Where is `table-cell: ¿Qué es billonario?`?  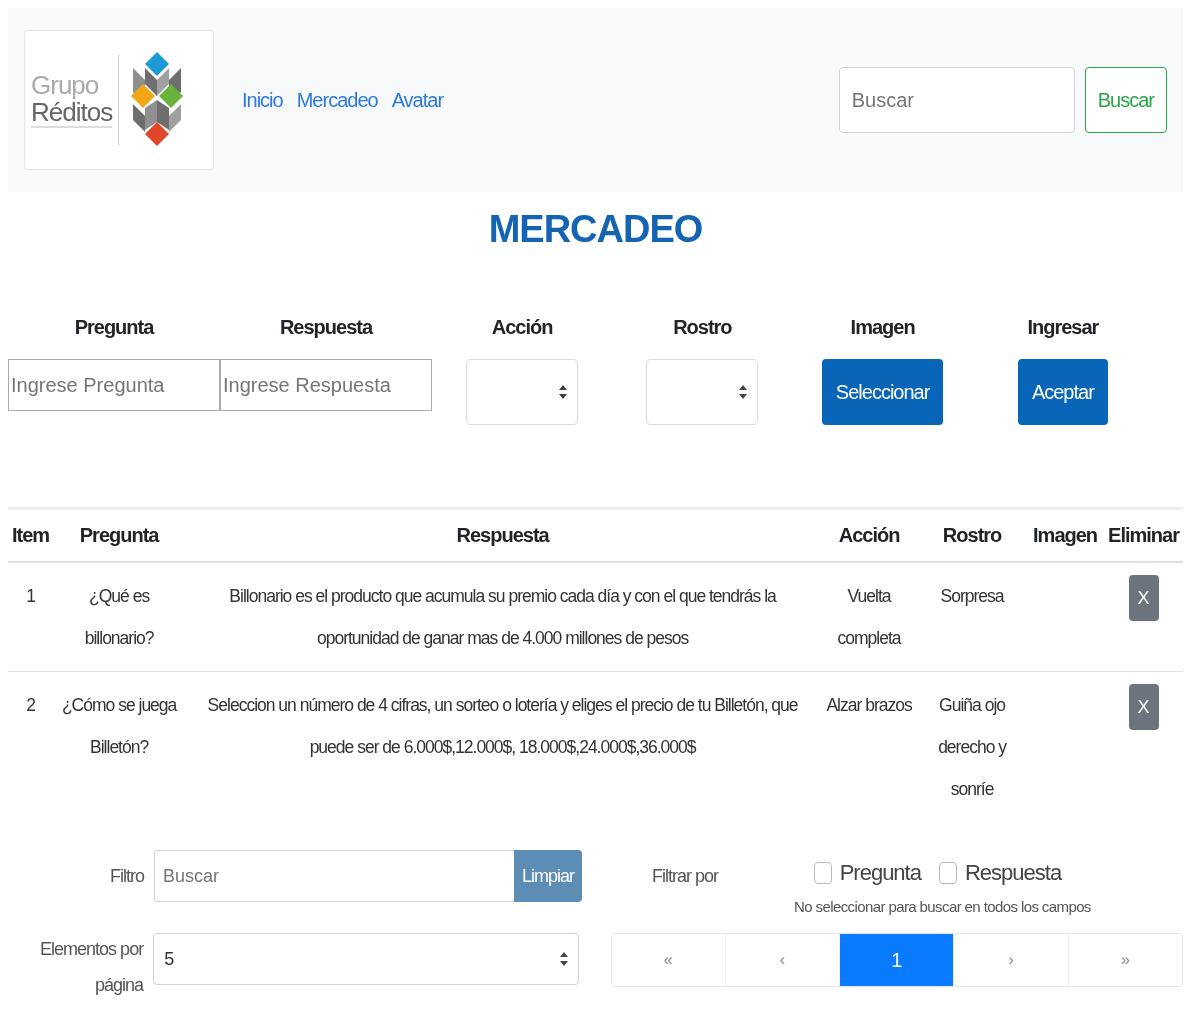
table-cell: ¿Qué es billonario? is located at coordinates (119, 617).